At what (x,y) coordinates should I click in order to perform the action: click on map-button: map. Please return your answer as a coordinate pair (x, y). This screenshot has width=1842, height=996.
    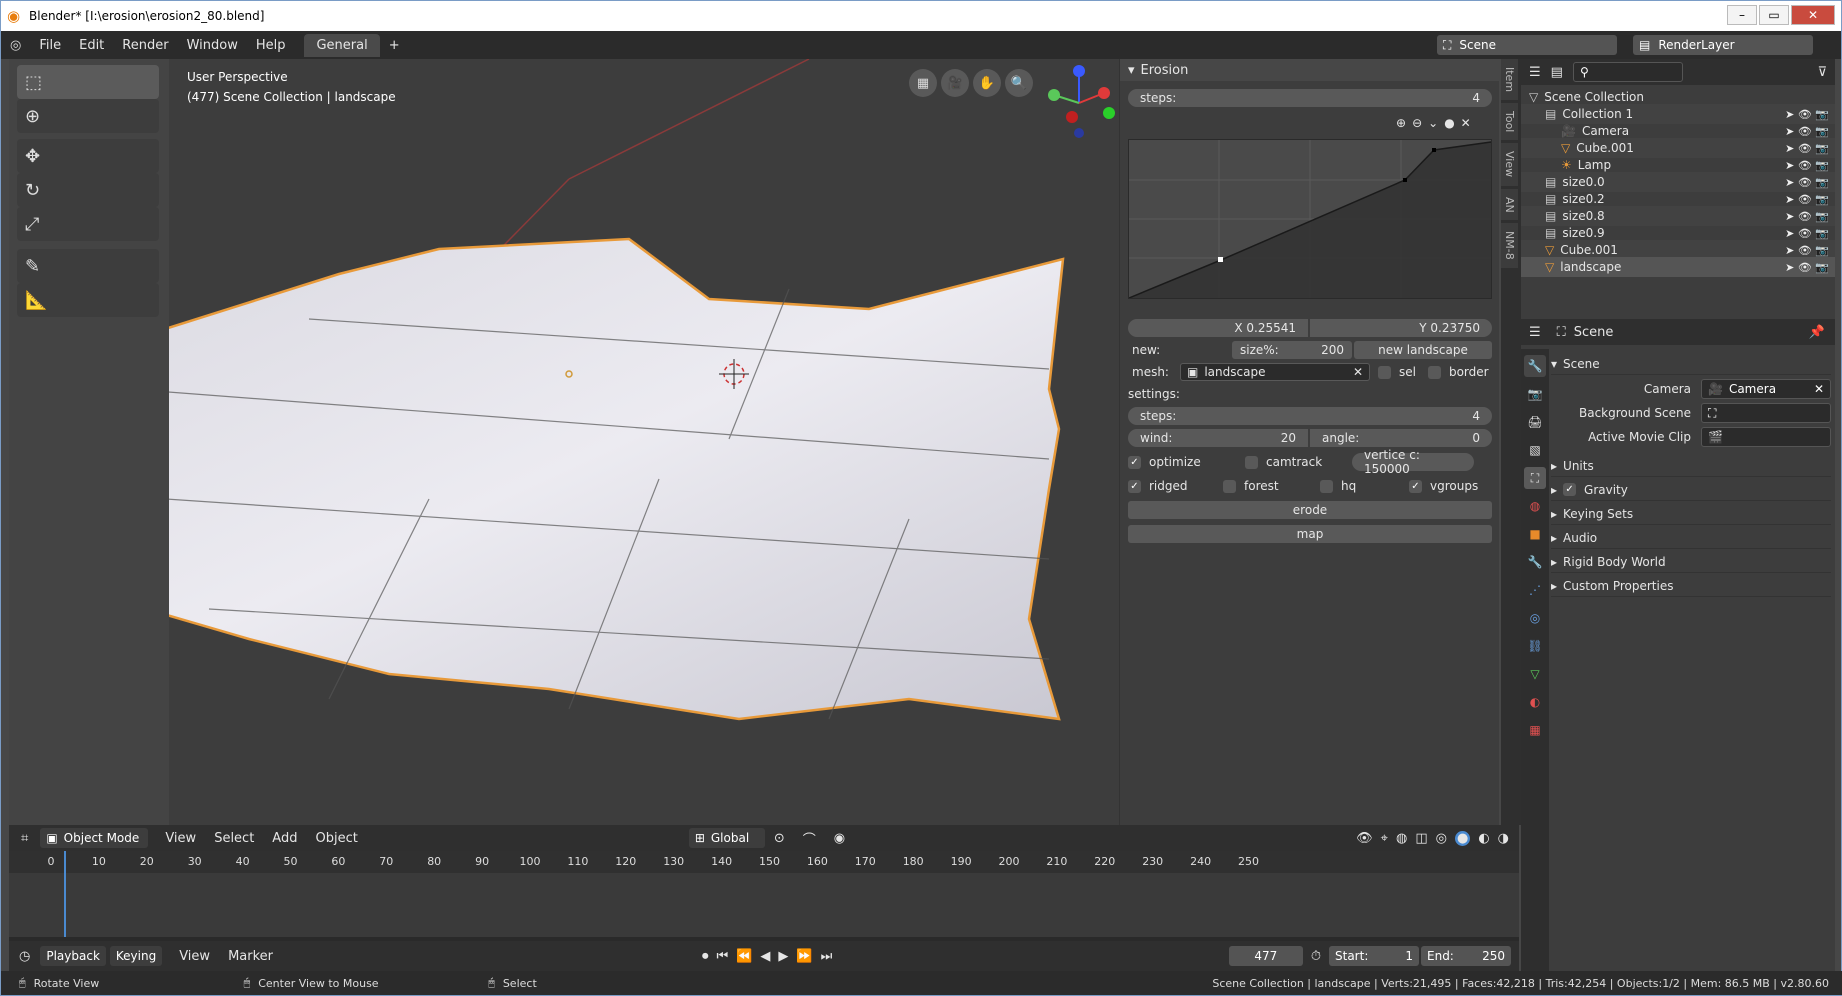
    Looking at the image, I should click on (1310, 534).